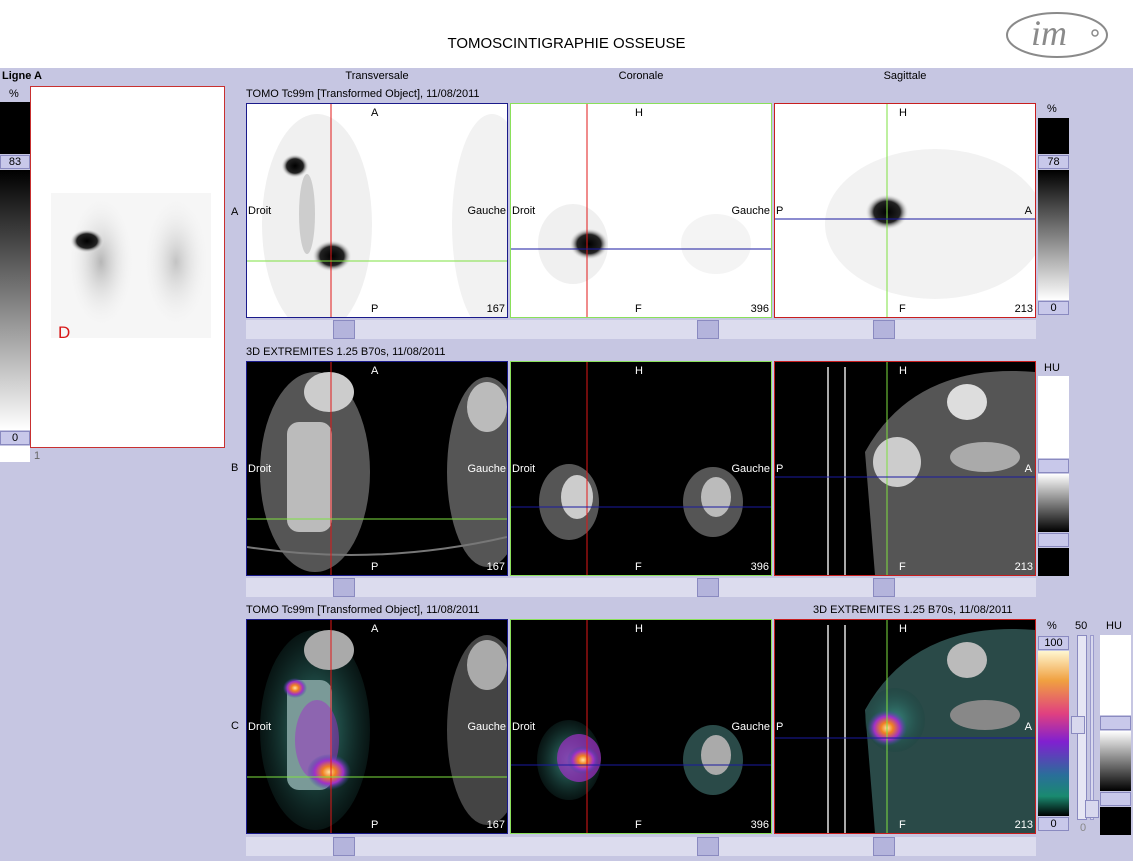 This screenshot has height=861, width=1133. I want to click on scale-c-hu-top-handle, so click(1115, 723).